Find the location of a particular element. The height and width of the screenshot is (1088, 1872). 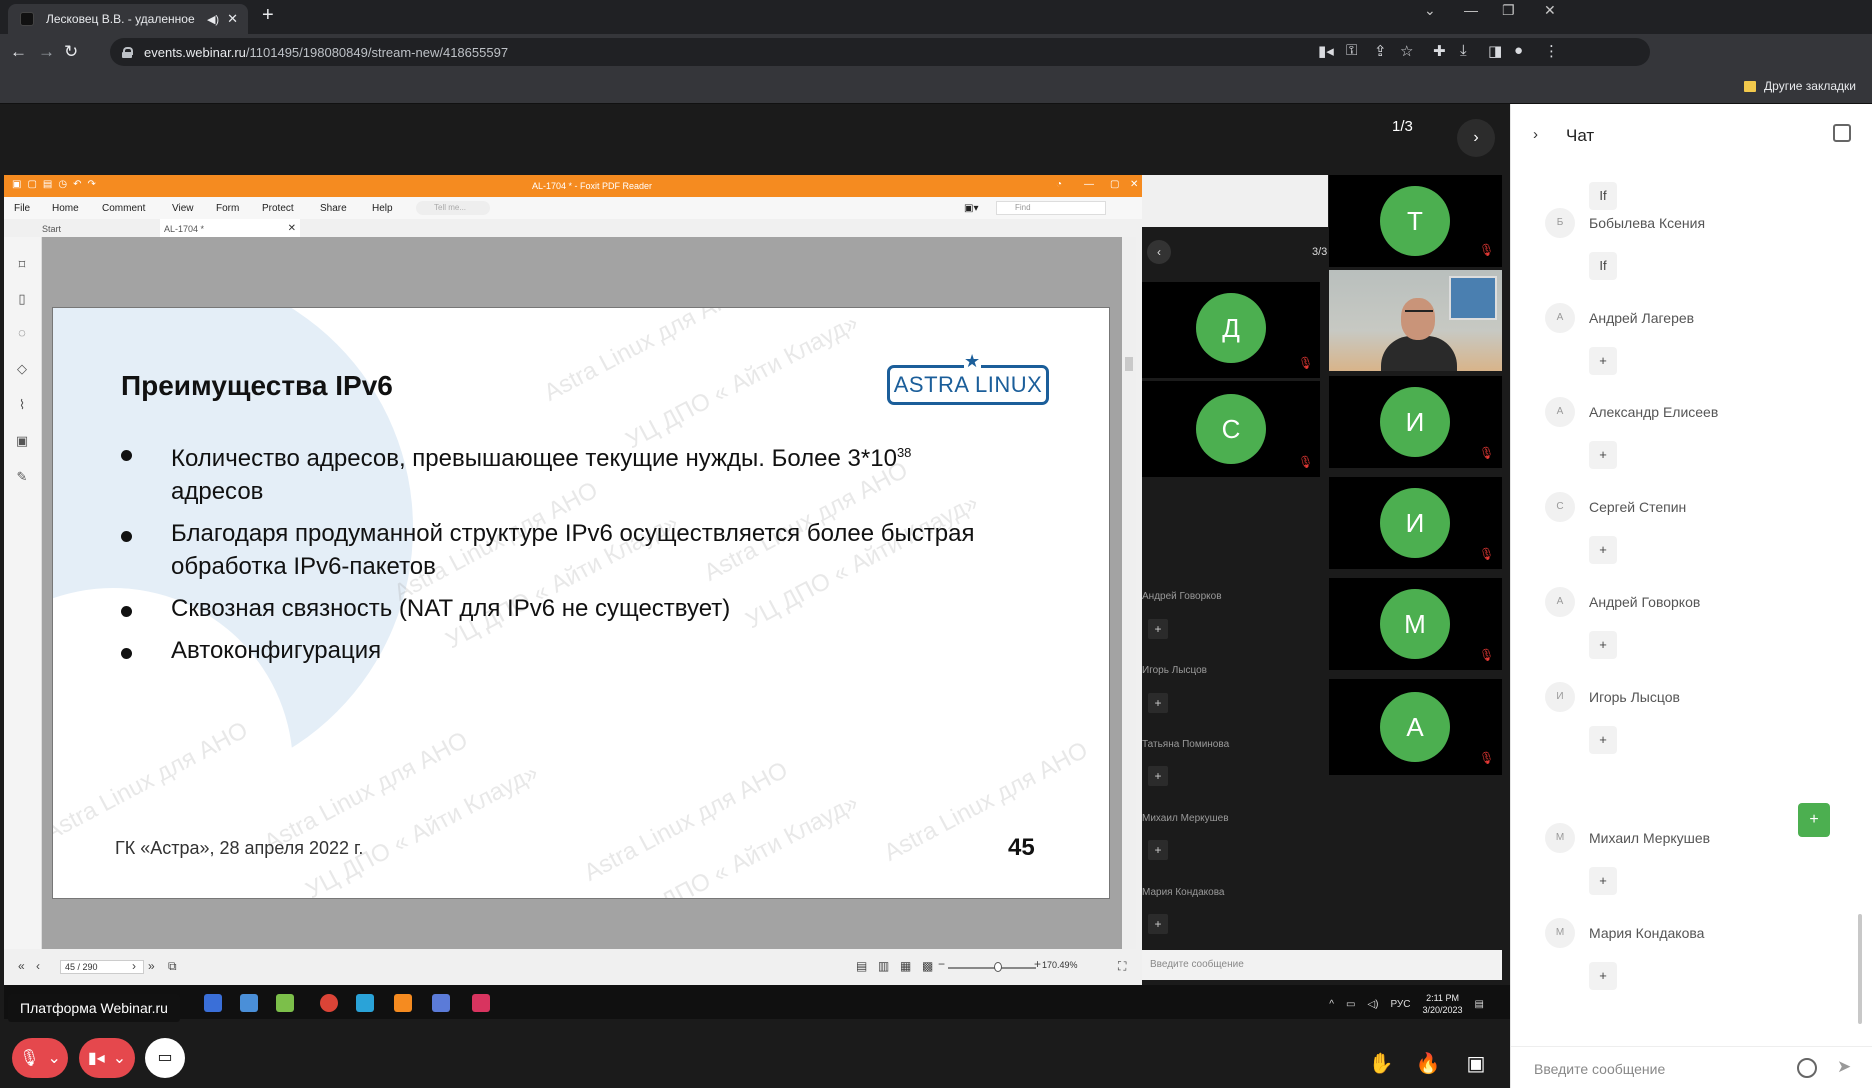

camera-toggle: ▮◂ ⌄ is located at coordinates (107, 1058).